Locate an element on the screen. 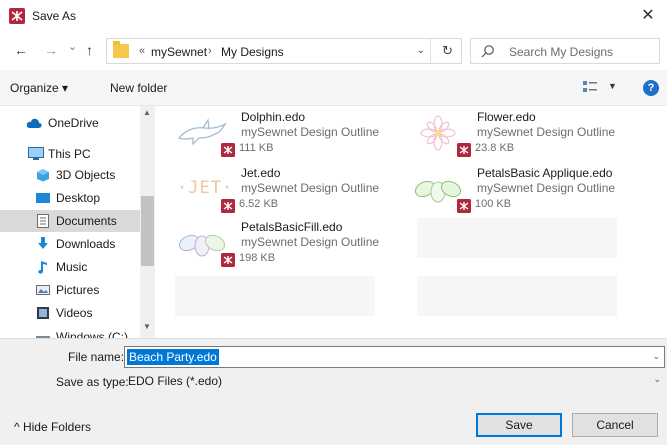  sidebar-item-label: Videos is located at coordinates (74, 313).